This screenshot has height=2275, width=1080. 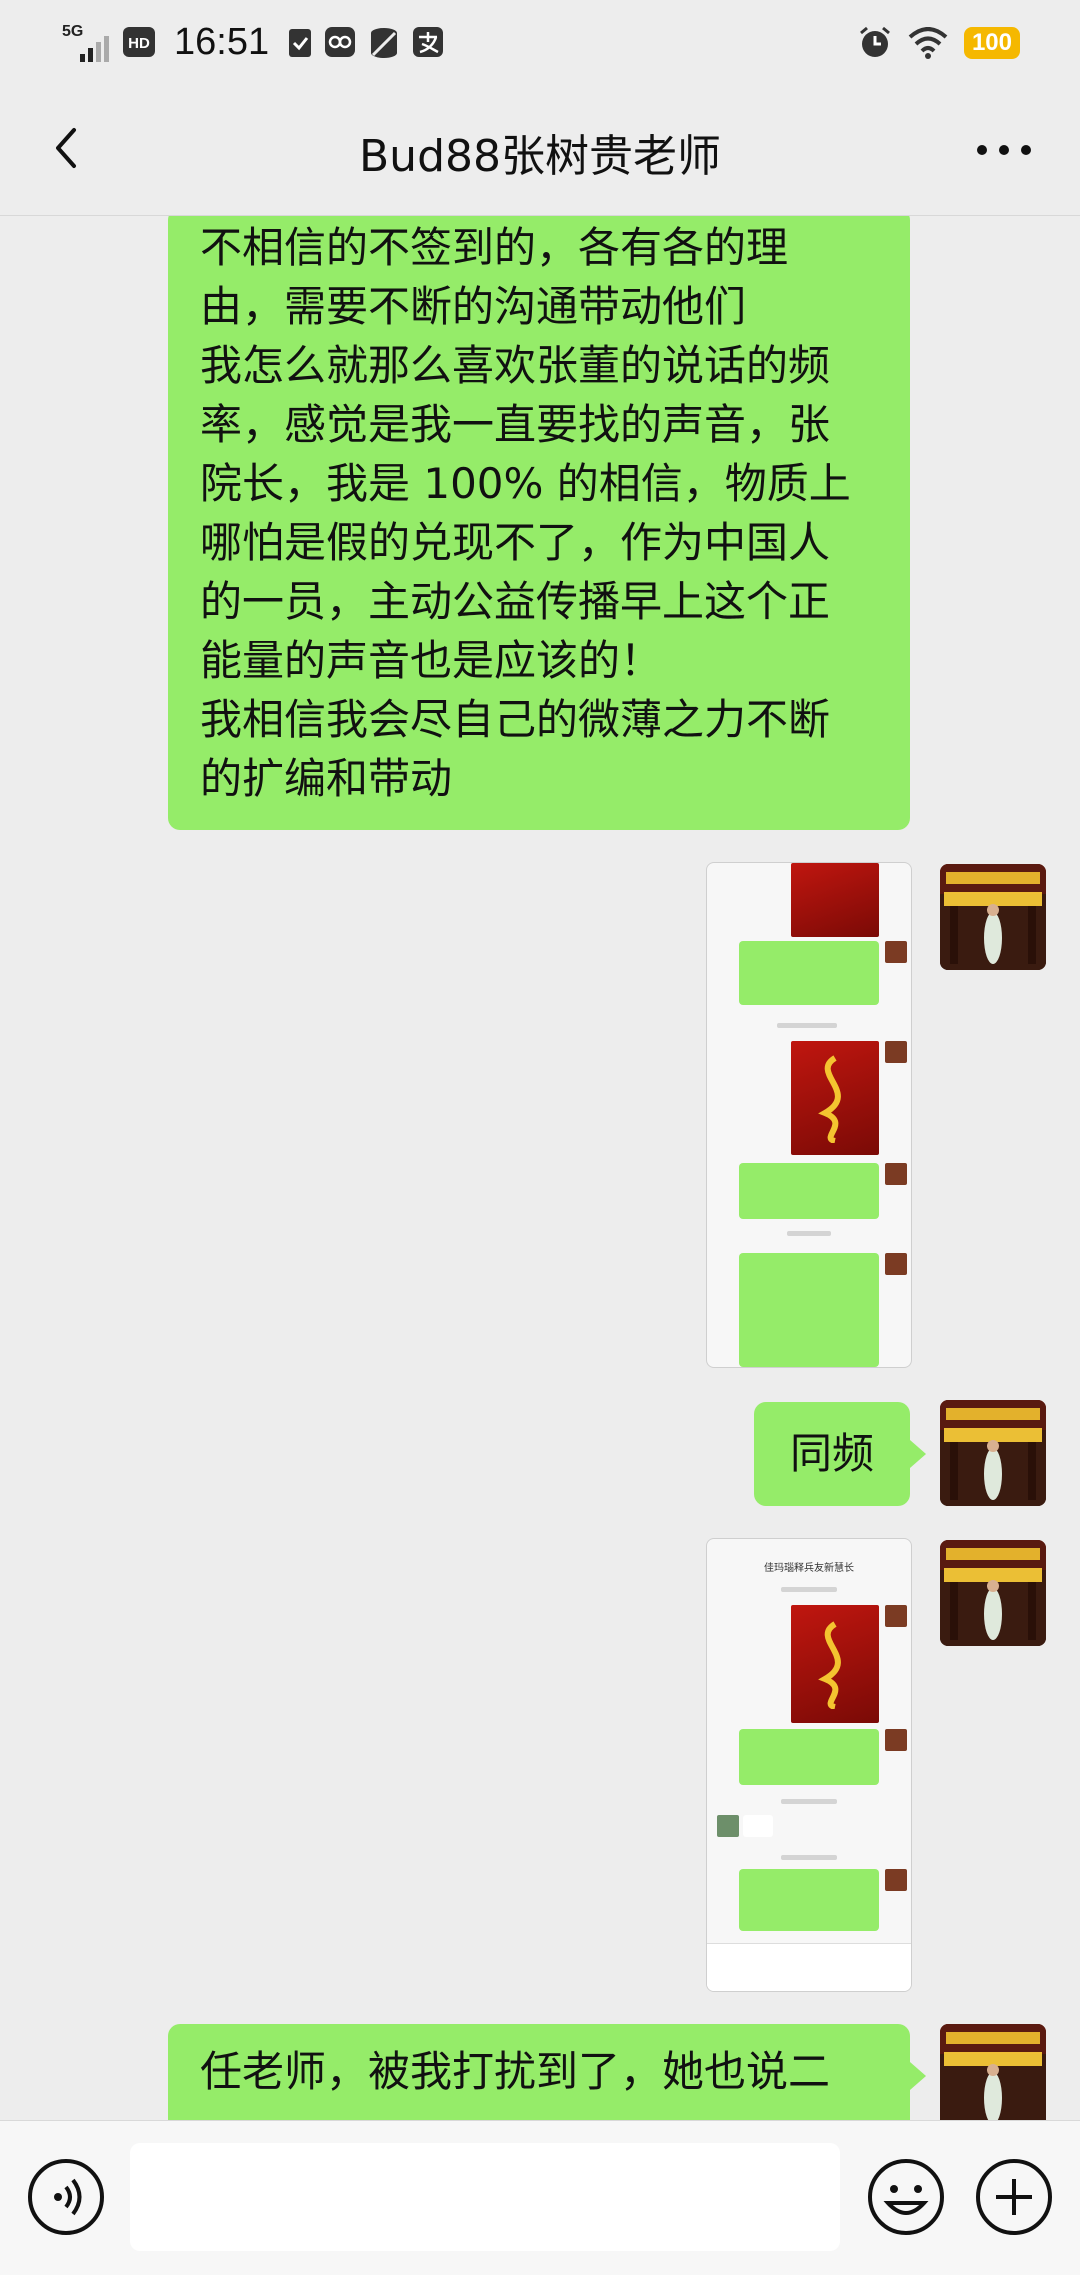 What do you see at coordinates (485, 2197) in the screenshot?
I see `message-input` at bounding box center [485, 2197].